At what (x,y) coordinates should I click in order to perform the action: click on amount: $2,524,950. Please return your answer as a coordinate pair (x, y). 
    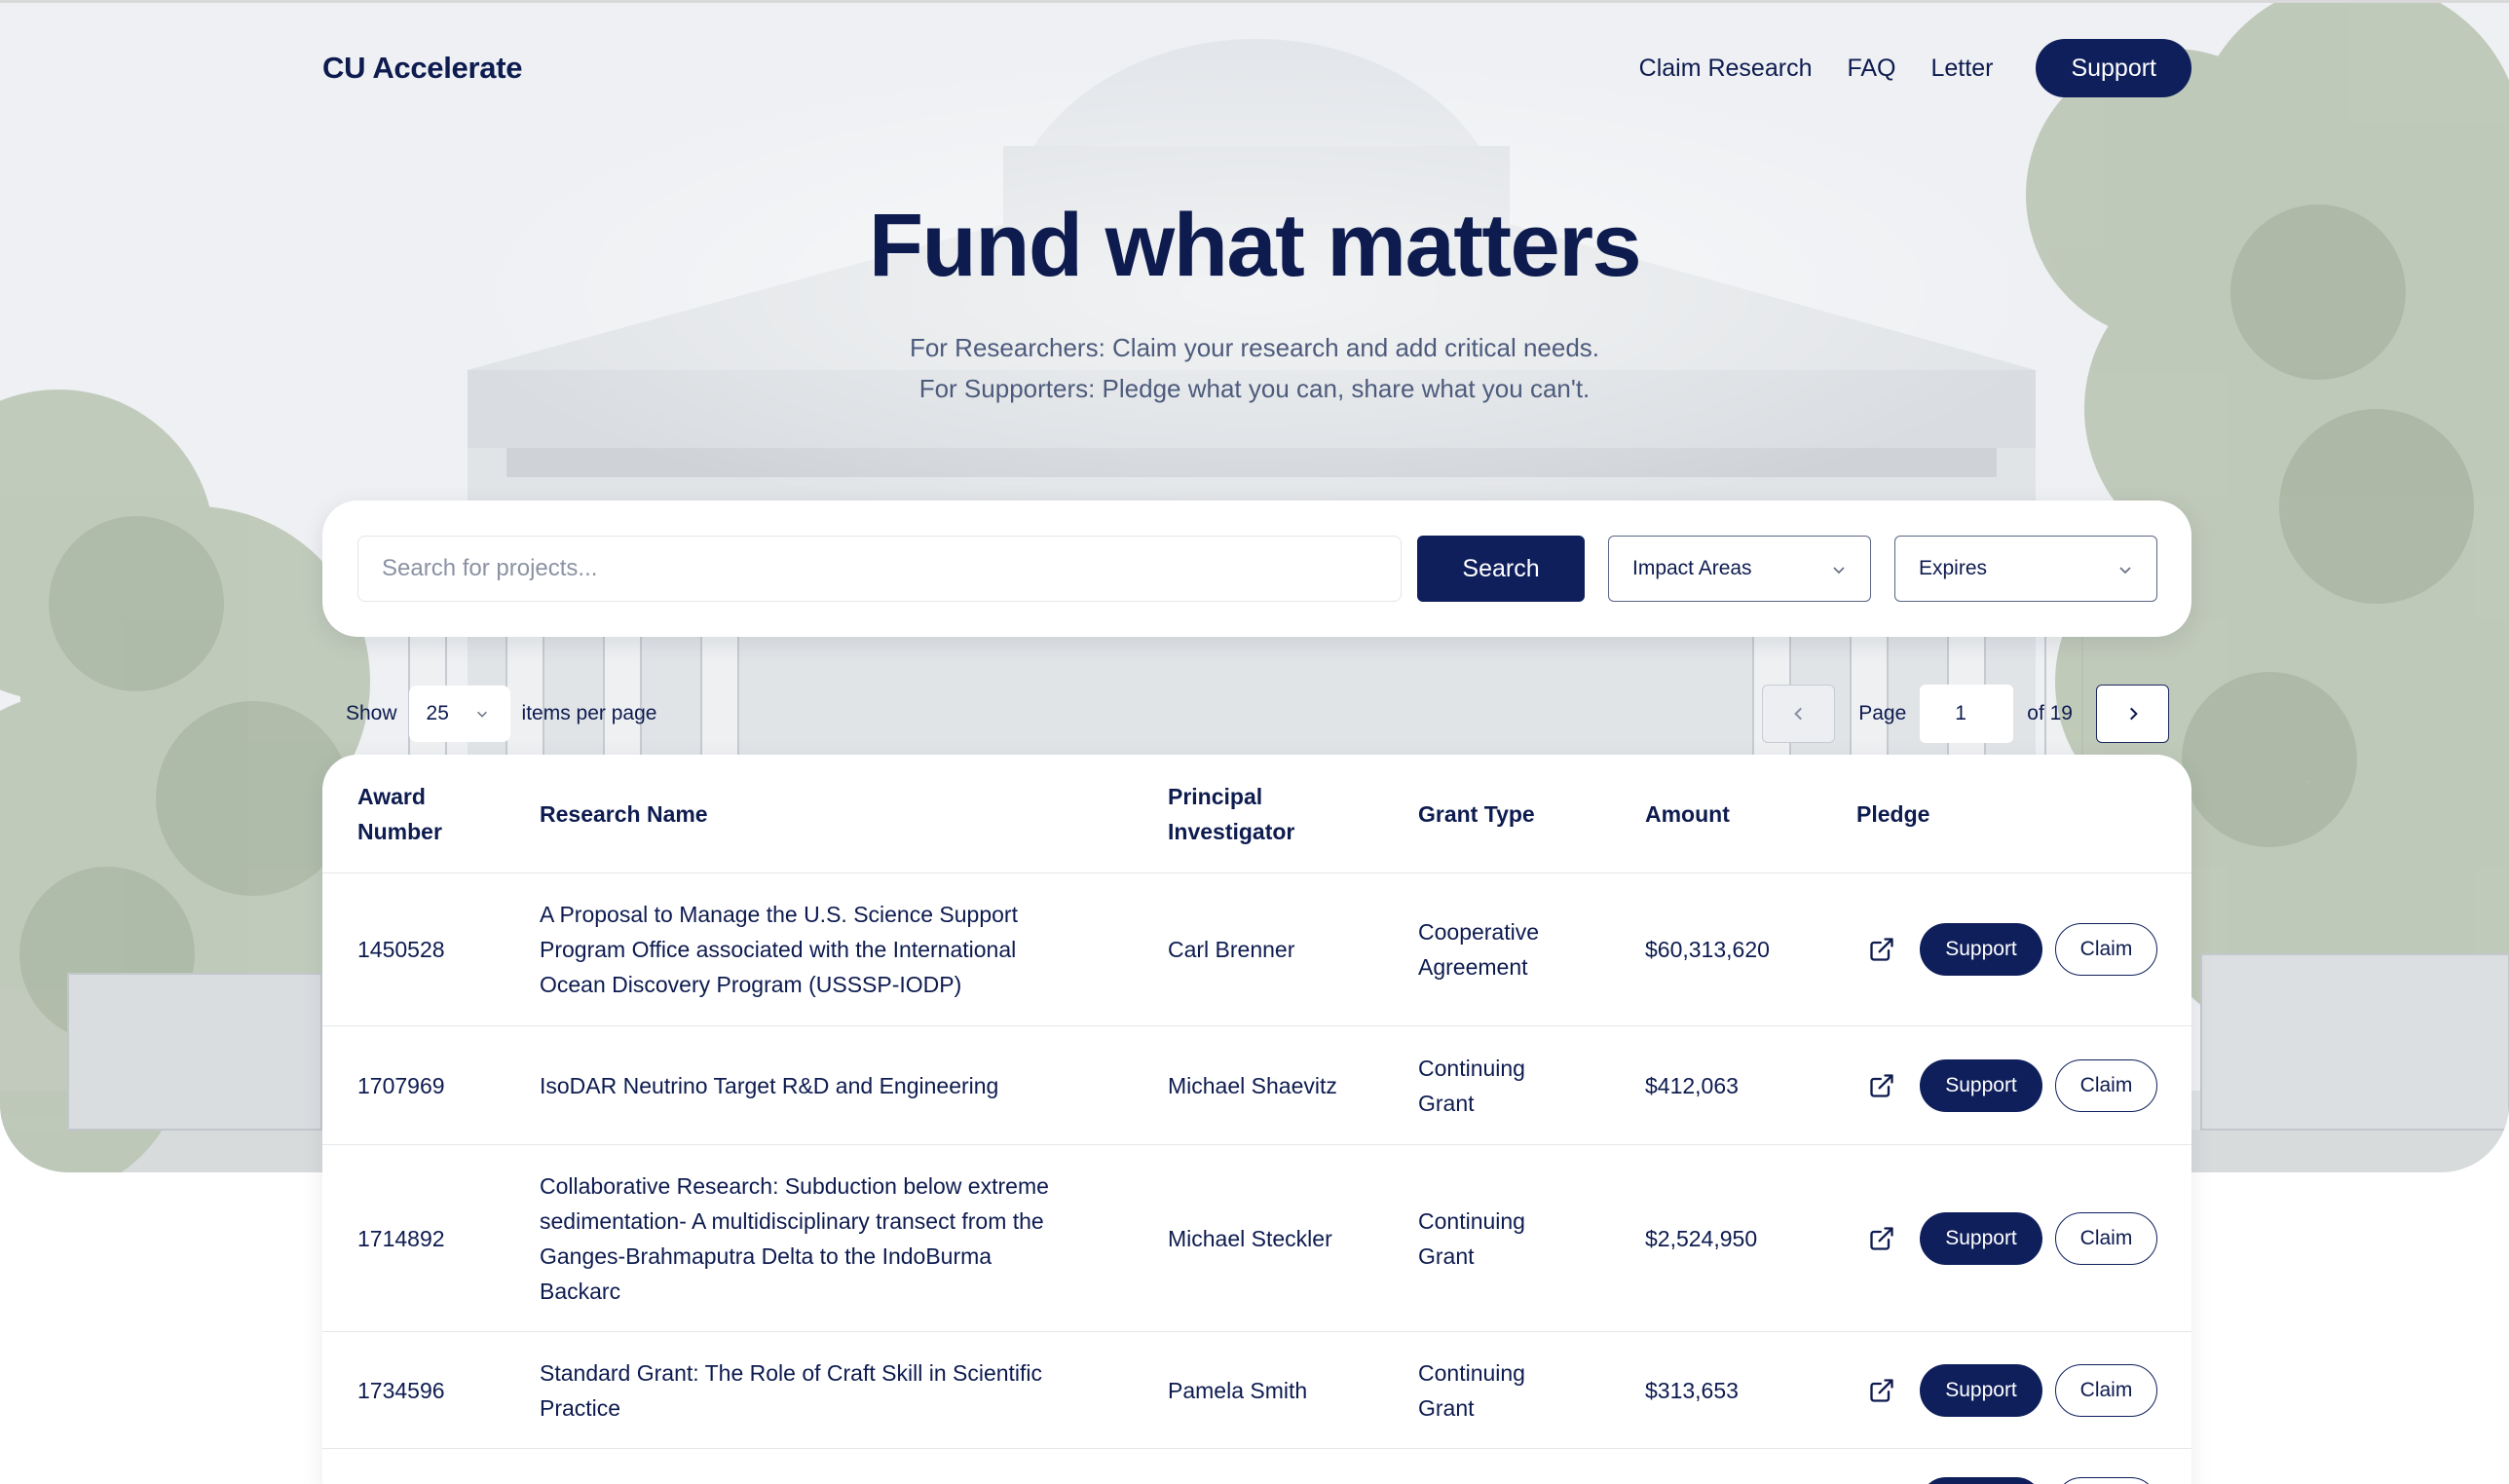
    Looking at the image, I should click on (1701, 1238).